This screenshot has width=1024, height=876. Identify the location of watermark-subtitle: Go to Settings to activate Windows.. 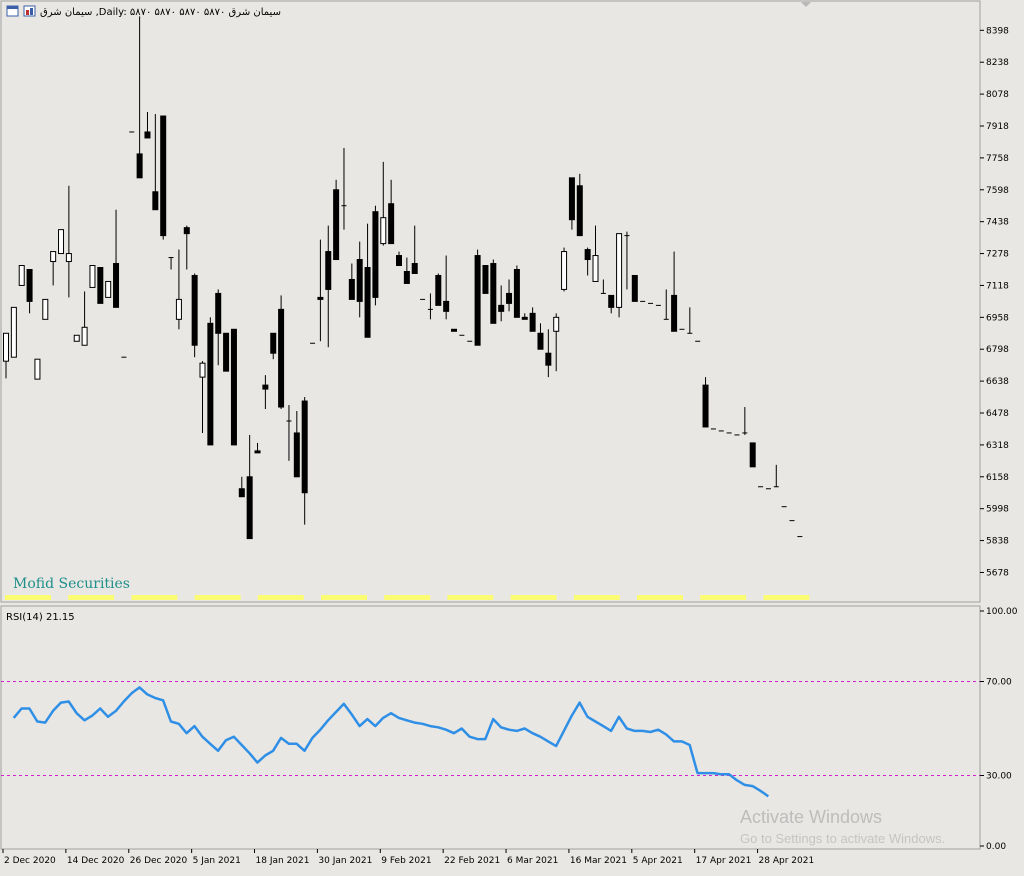
(842, 838).